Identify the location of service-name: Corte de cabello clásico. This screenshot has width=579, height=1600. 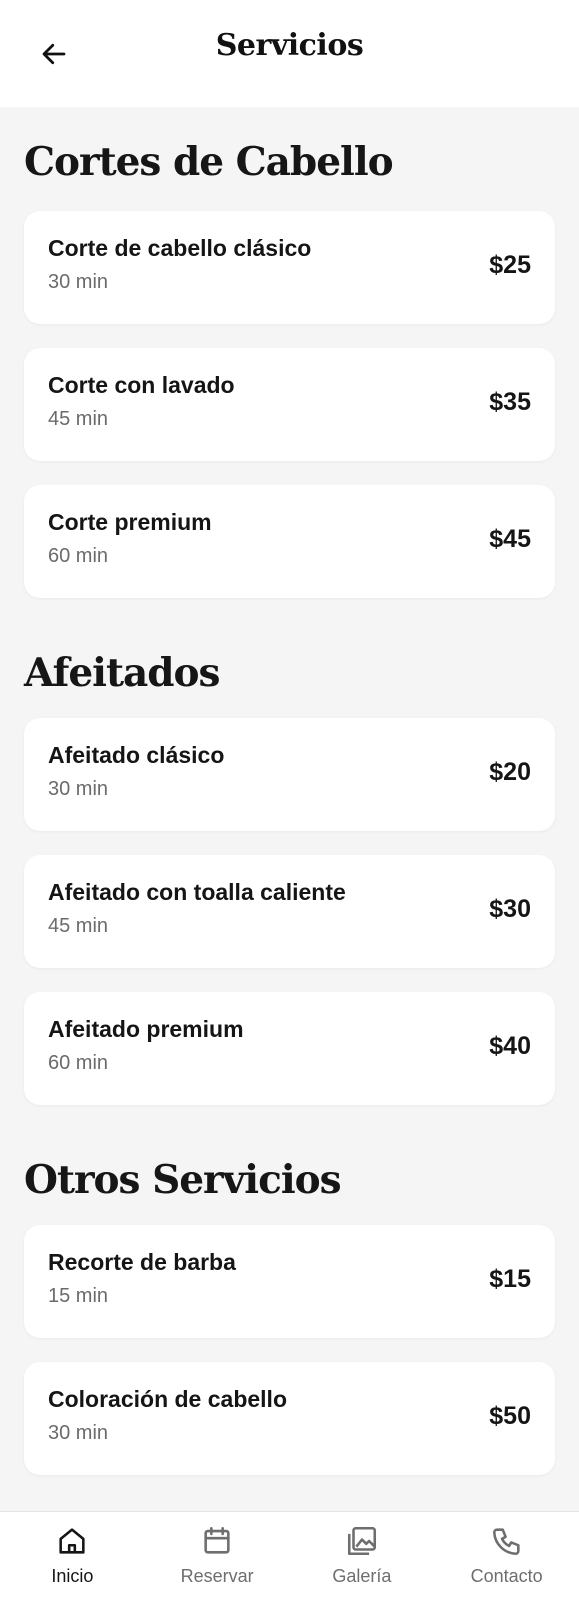
(180, 248).